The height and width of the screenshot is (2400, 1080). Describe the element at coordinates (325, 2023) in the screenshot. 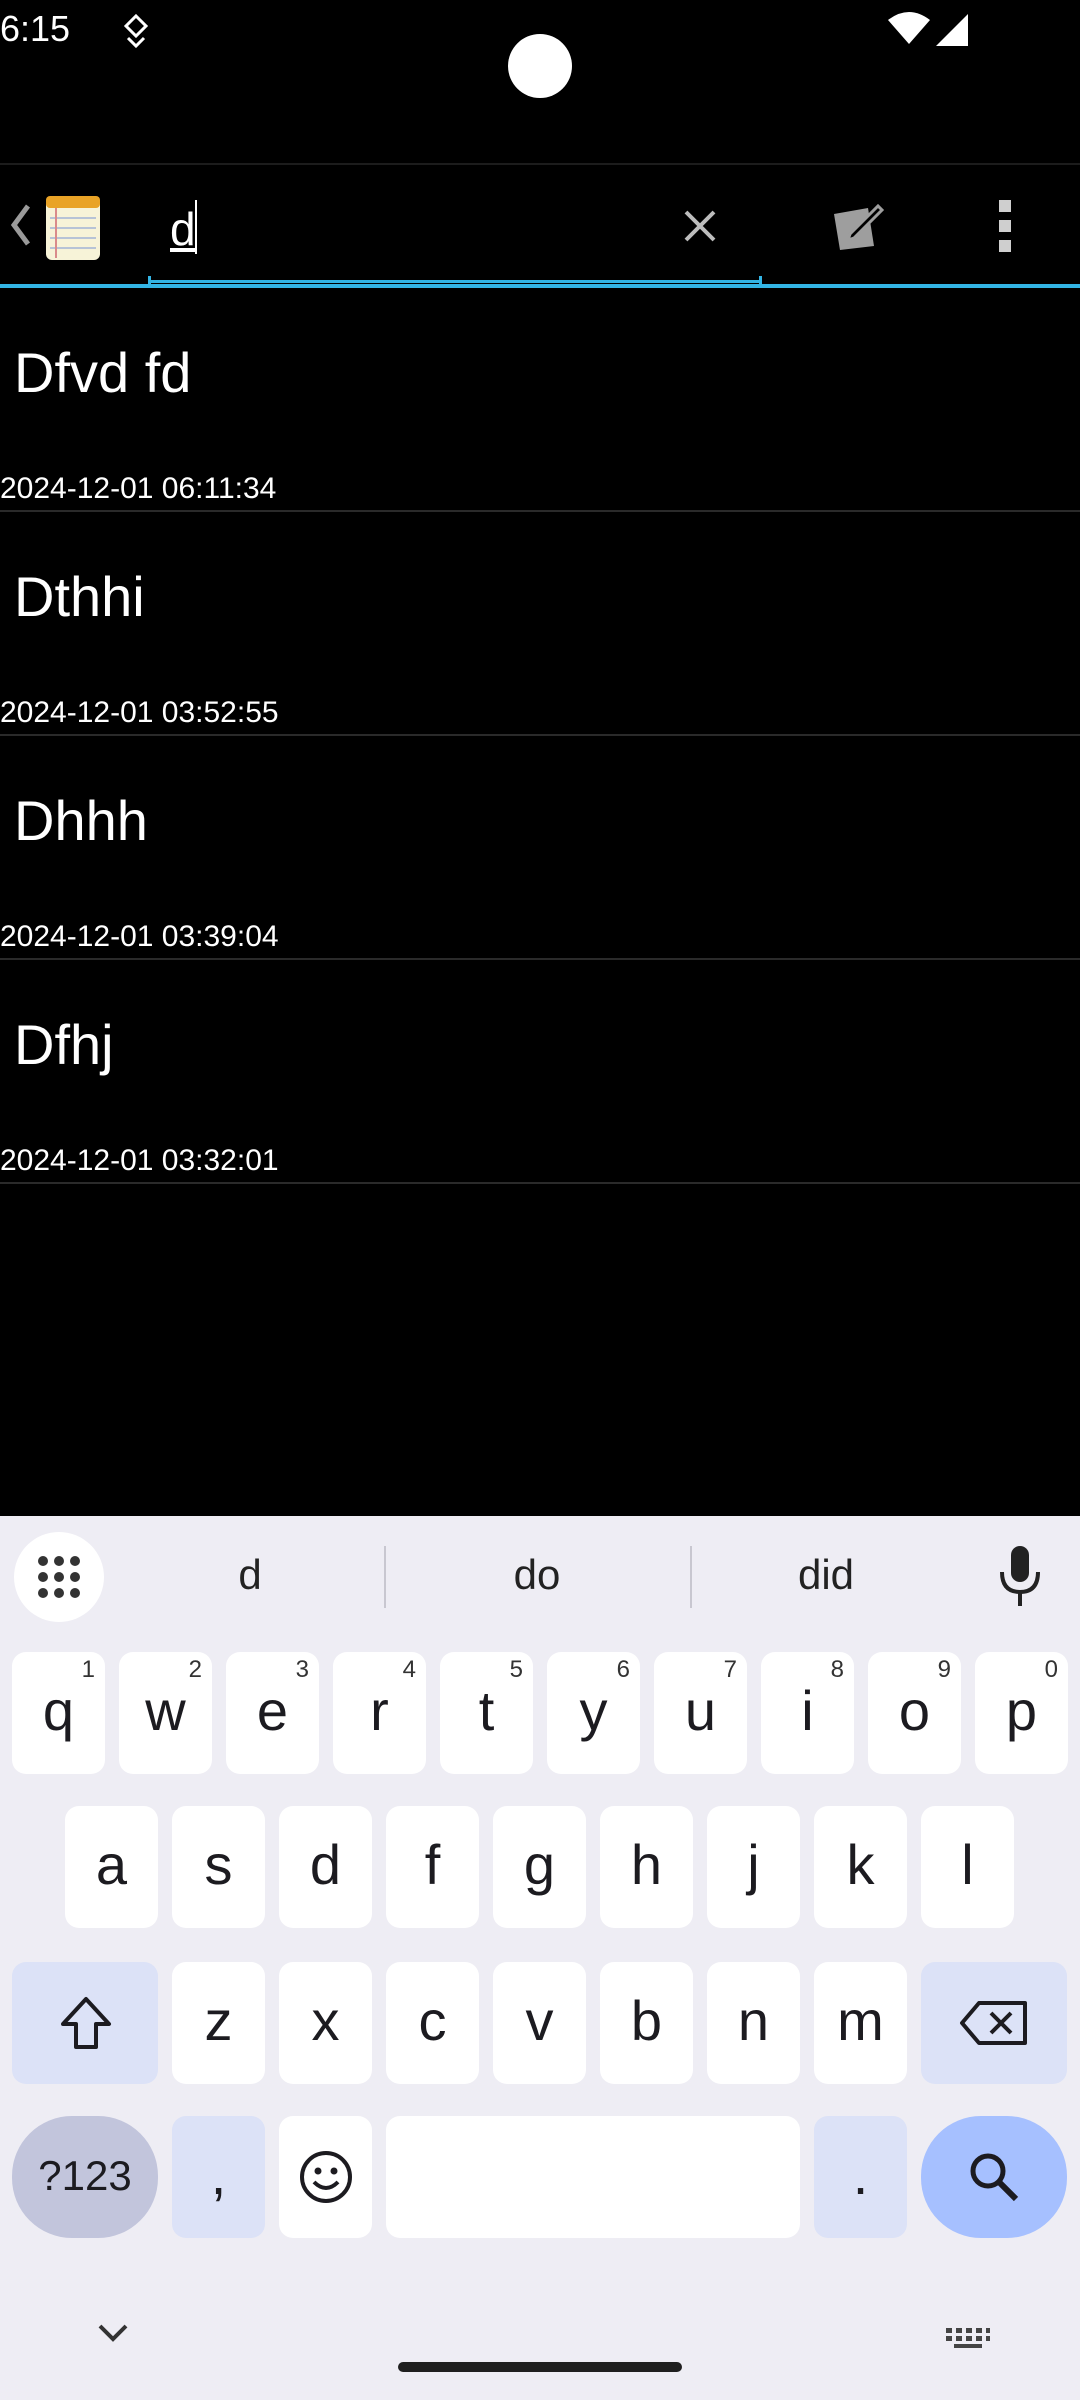

I see `key-x: x` at that location.